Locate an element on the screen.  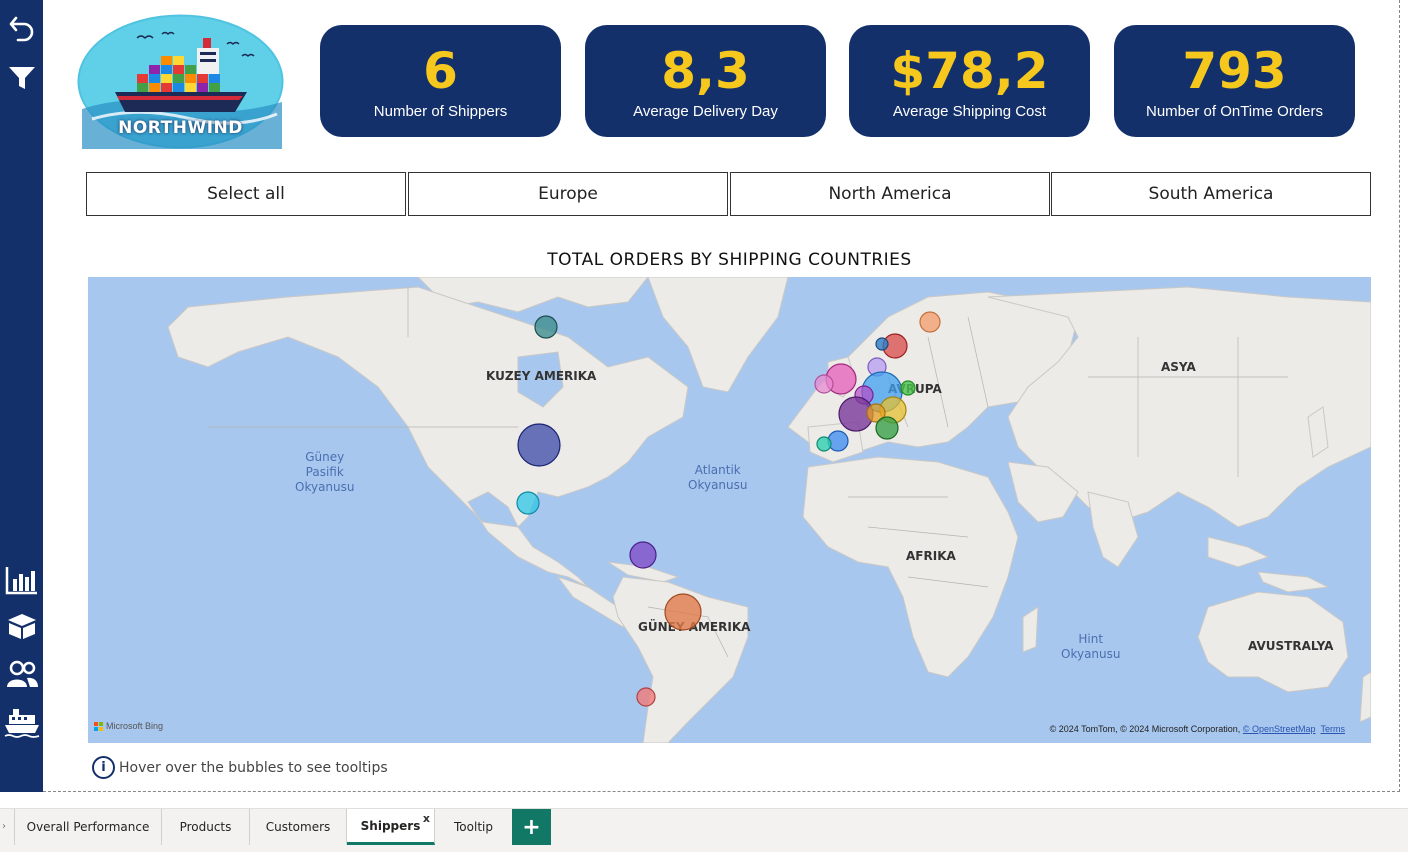
bubble-canada is located at coordinates (546, 327).